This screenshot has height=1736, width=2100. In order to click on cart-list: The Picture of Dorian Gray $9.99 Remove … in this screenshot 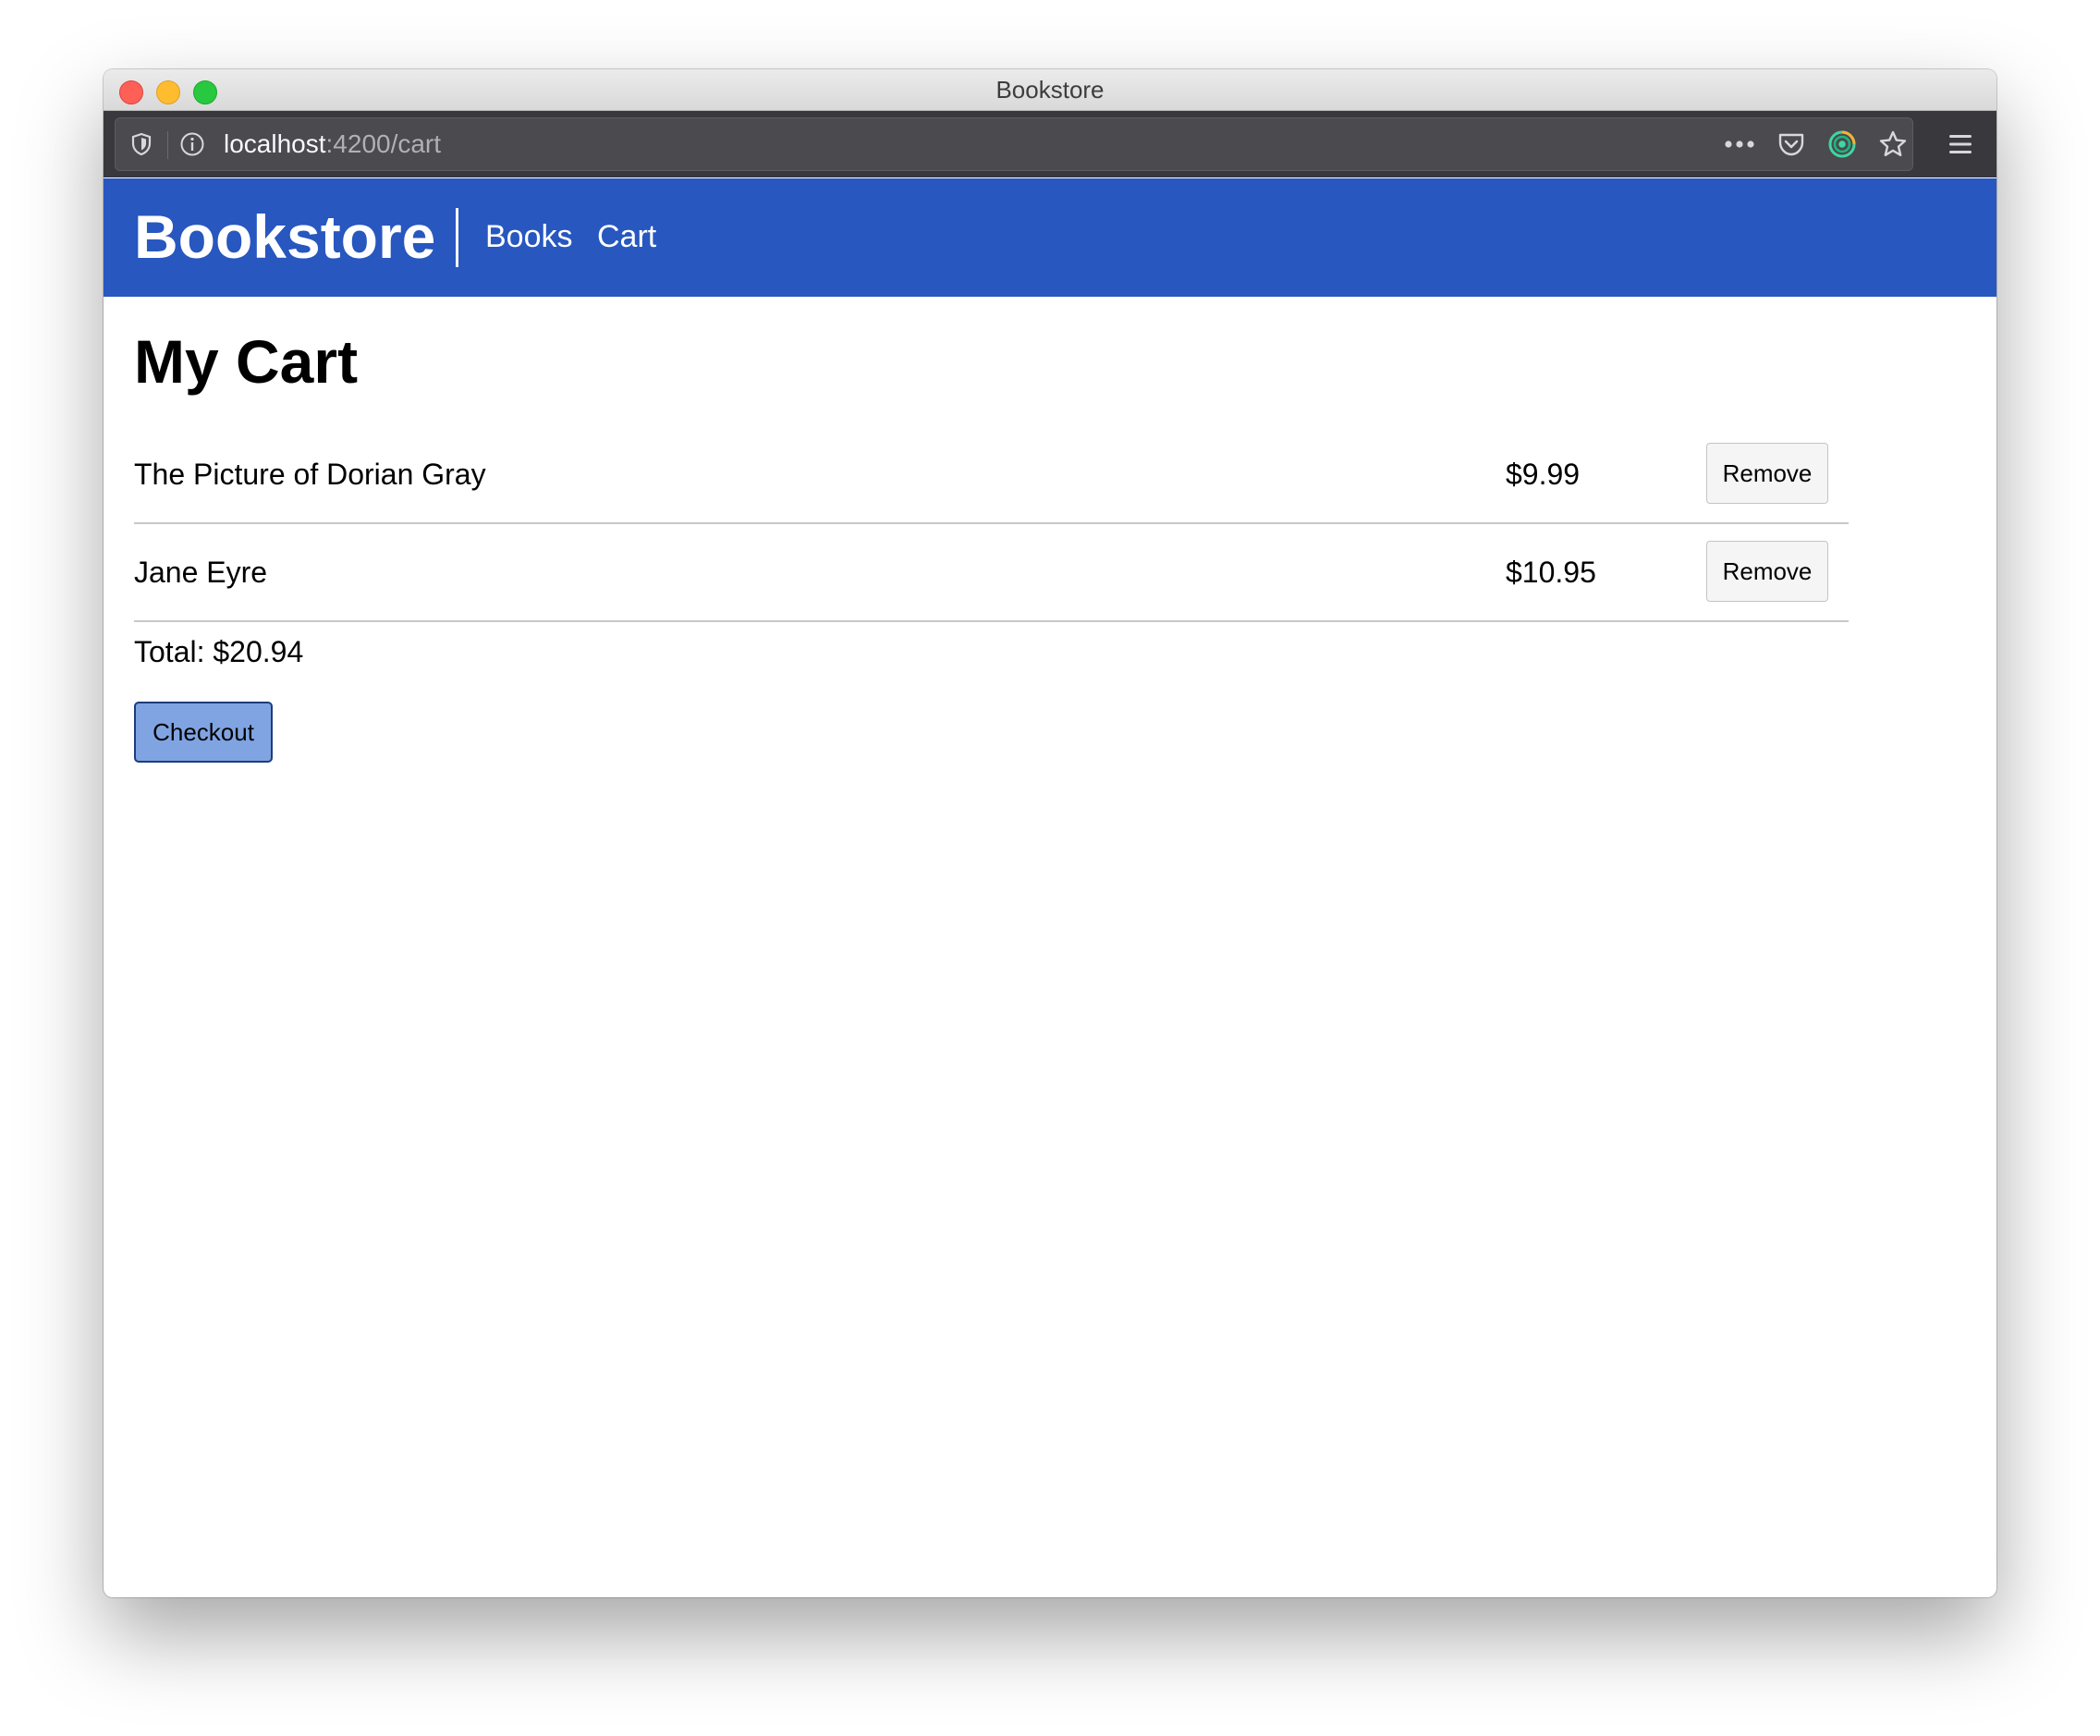, I will do `click(992, 524)`.